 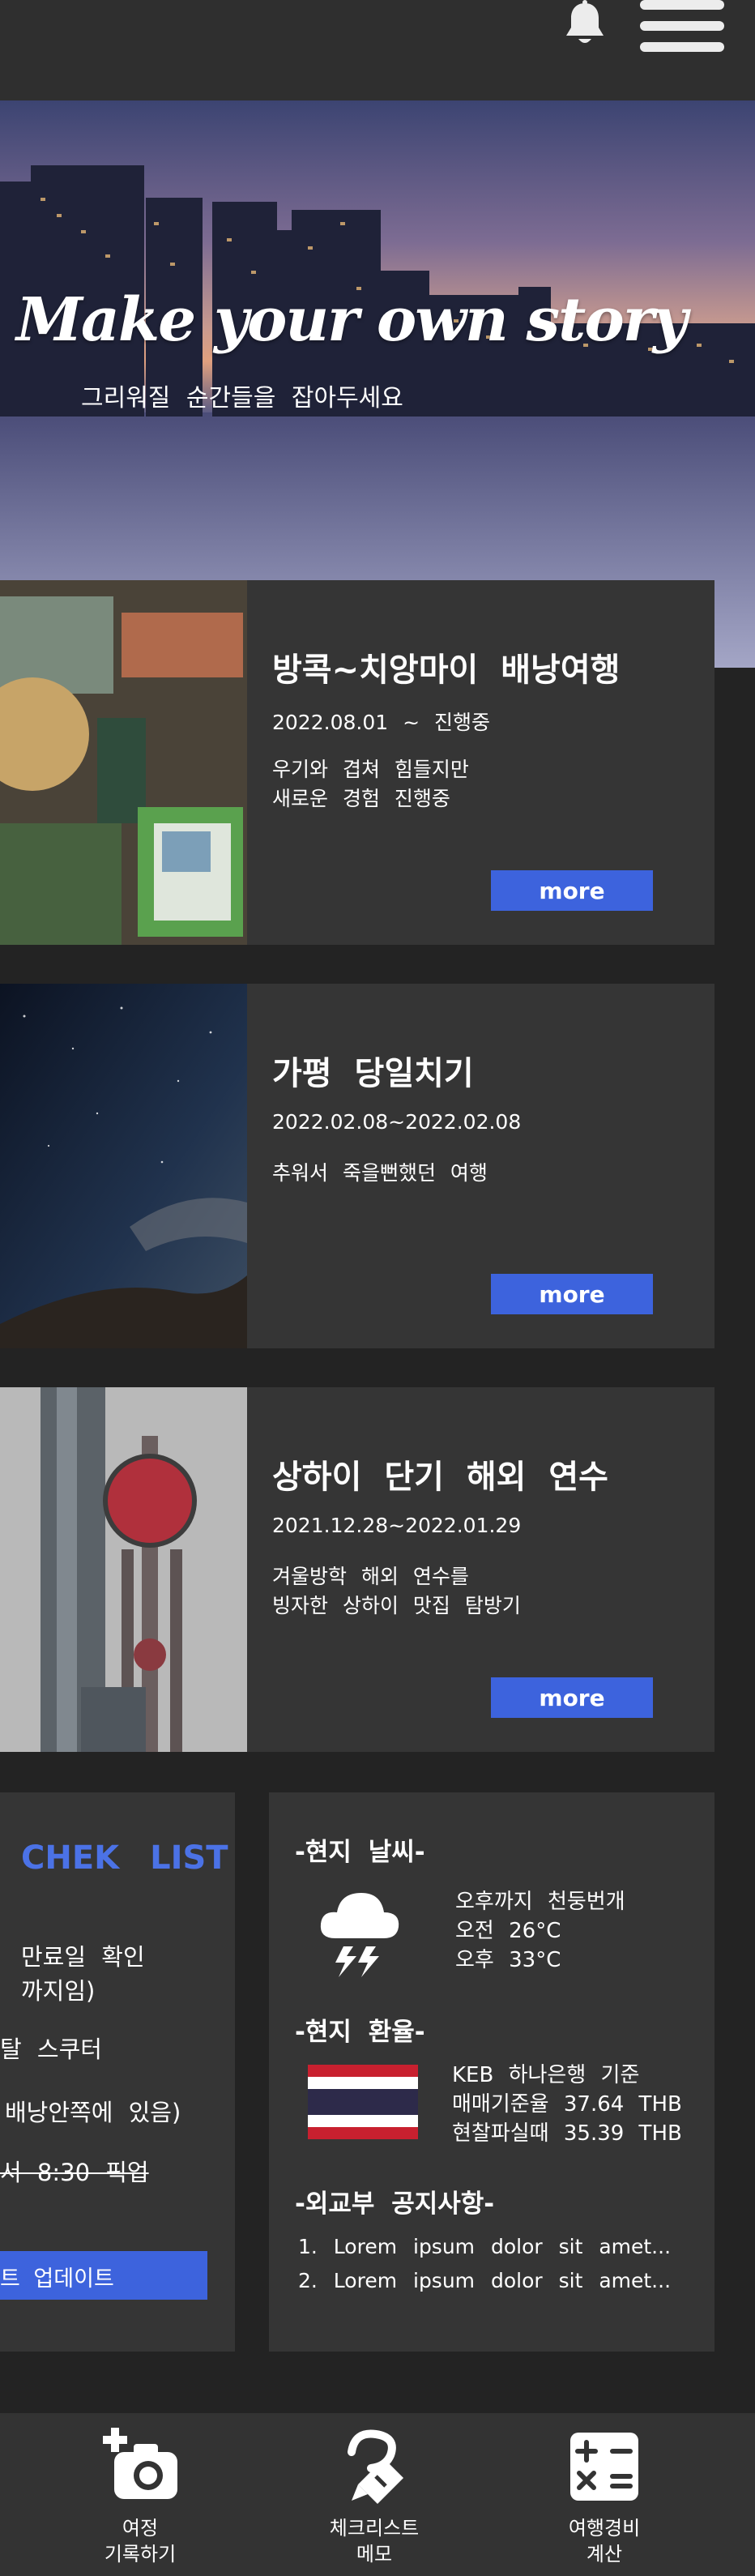 What do you see at coordinates (363, 2102) in the screenshot?
I see `thailand-flag-icon` at bounding box center [363, 2102].